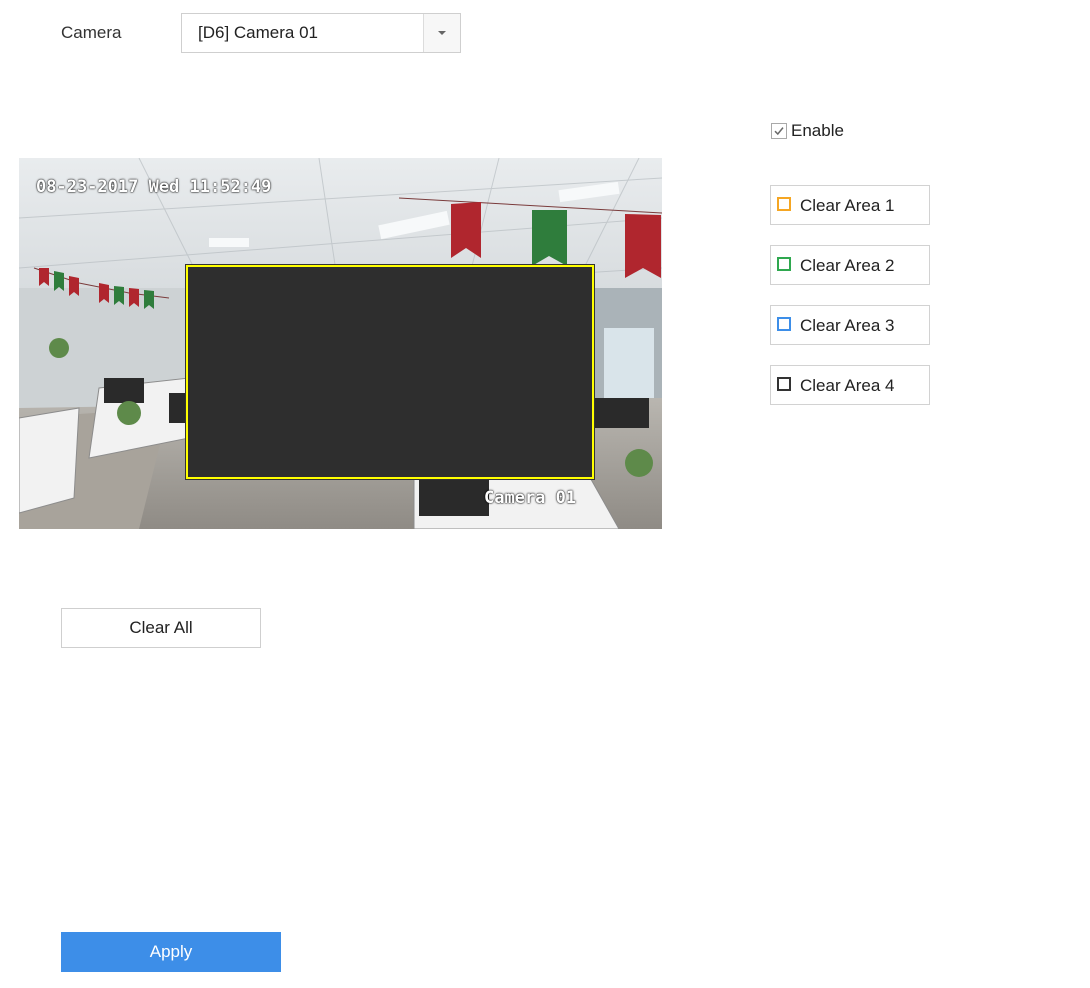  Describe the element at coordinates (784, 324) in the screenshot. I see `area-3-color-swatch` at that location.